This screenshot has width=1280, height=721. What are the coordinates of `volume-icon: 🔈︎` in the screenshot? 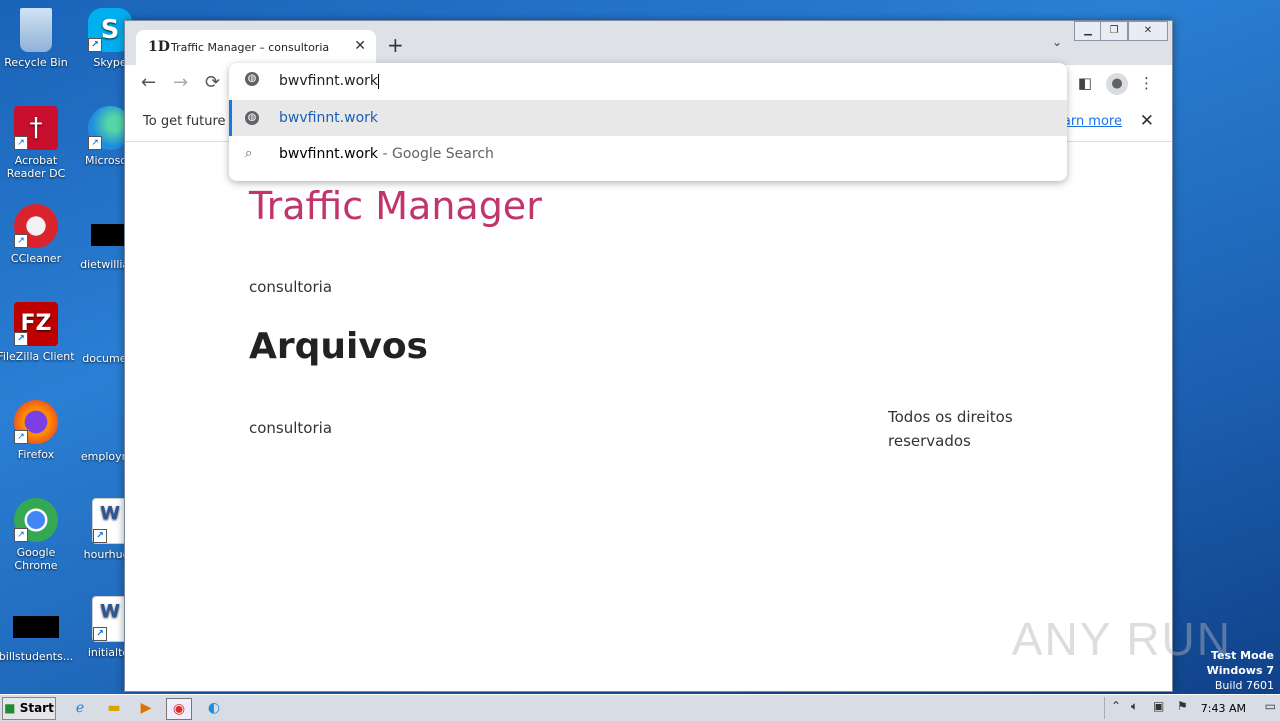 It's located at (1134, 706).